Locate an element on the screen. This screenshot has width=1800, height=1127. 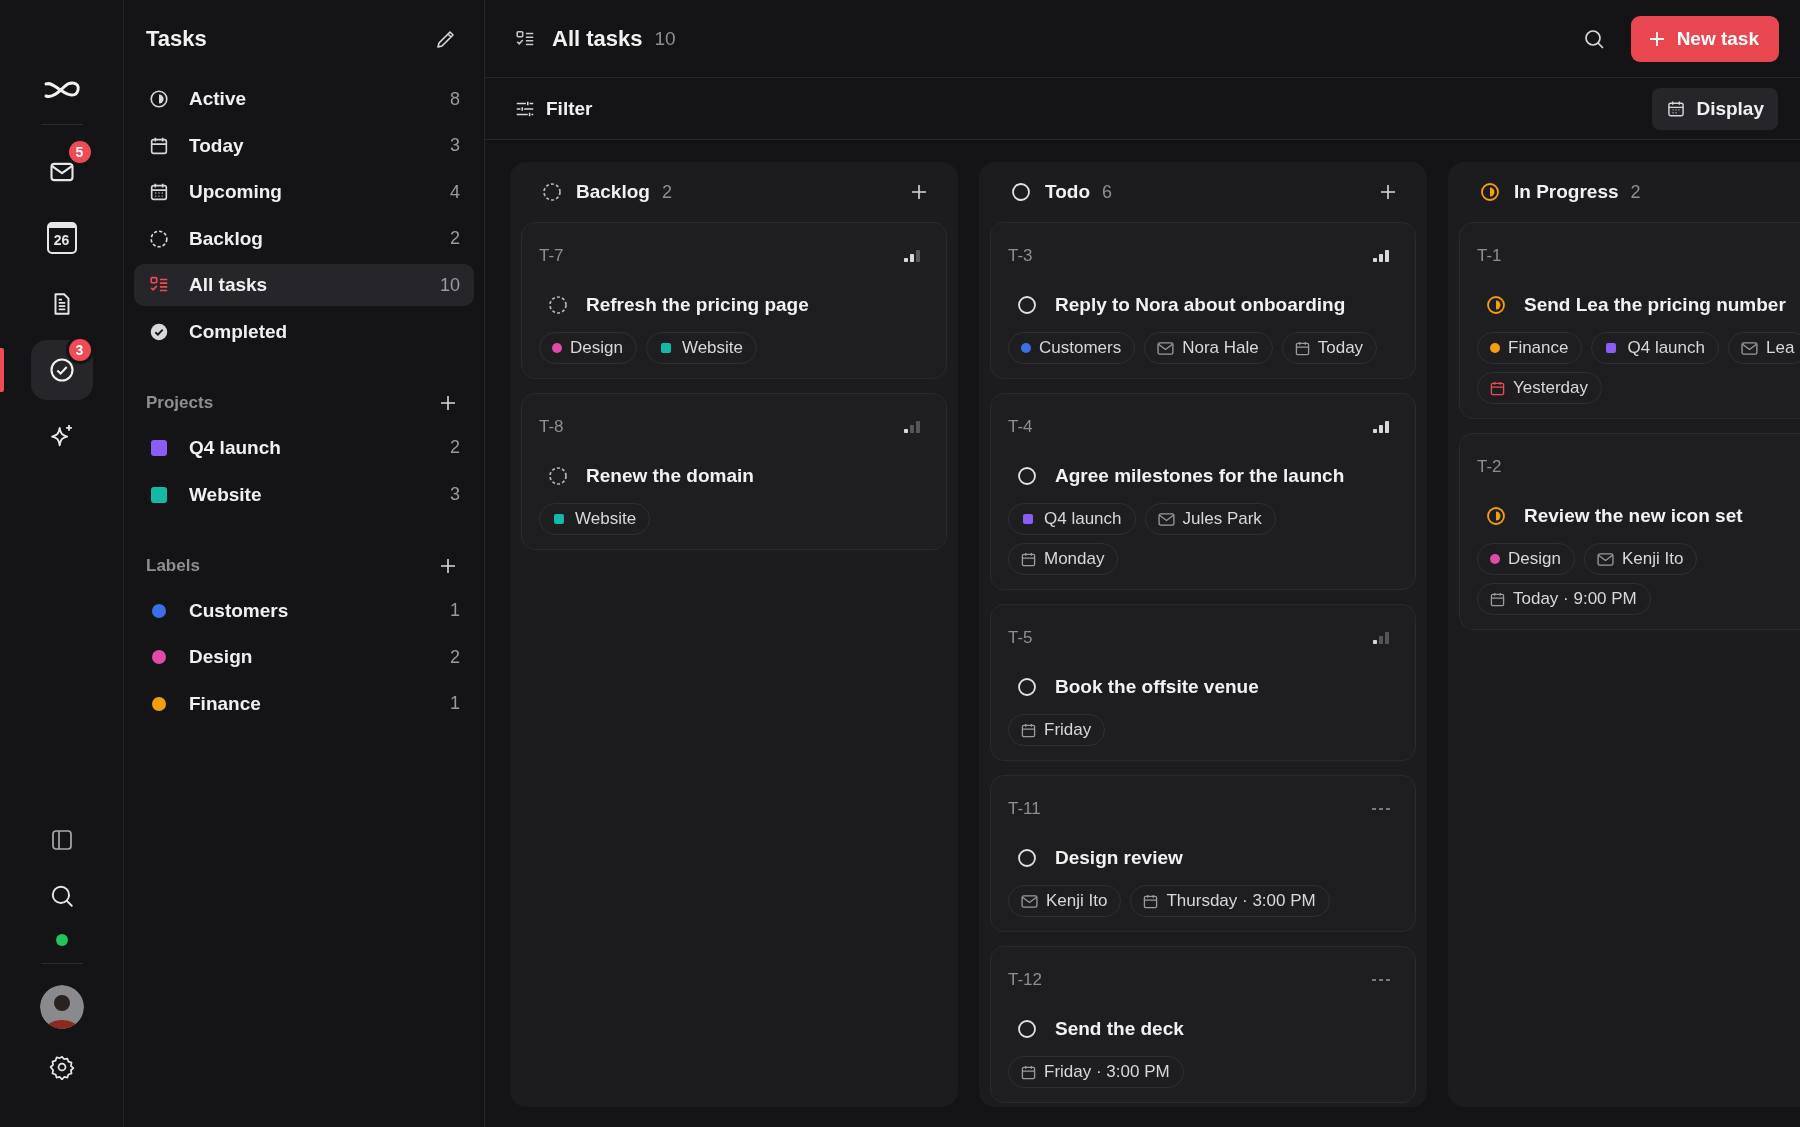
user-avatar is located at coordinates (61, 1007).